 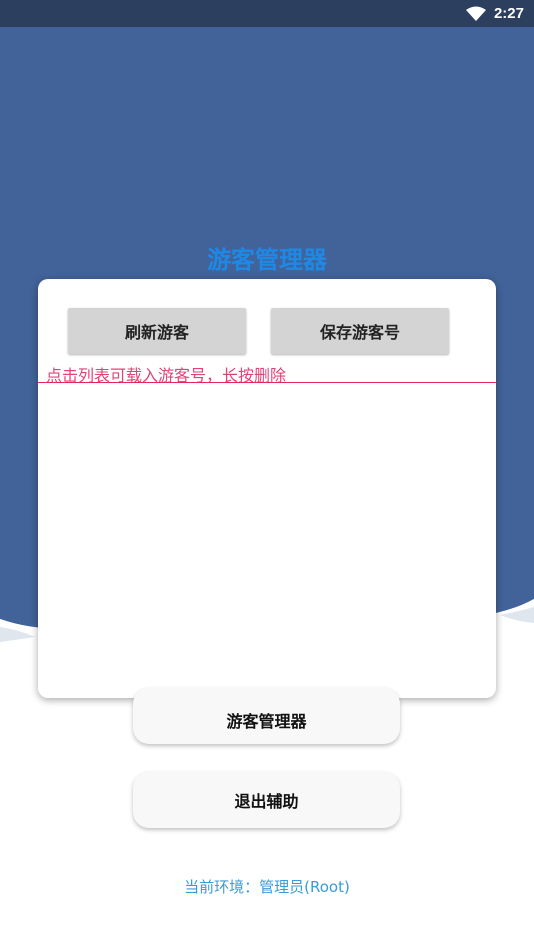 I want to click on exit-assist-button: 退出辅助, so click(x=266, y=800).